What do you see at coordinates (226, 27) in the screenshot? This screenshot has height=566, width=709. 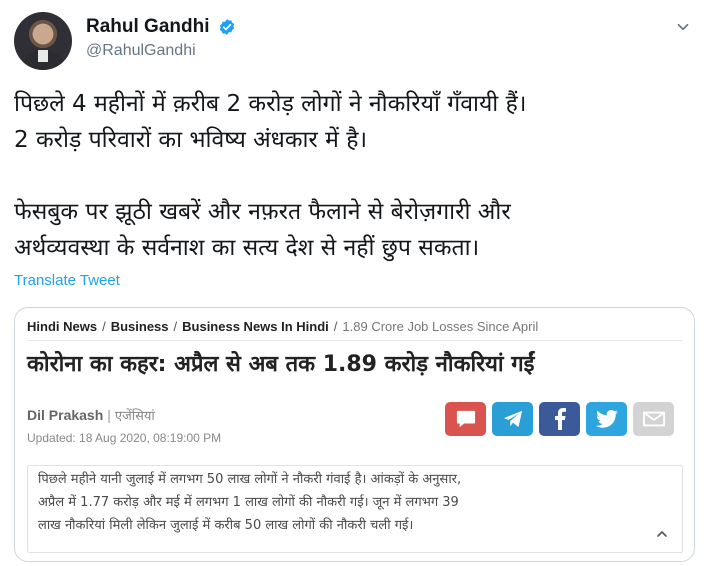 I see `verified-badge-icon` at bounding box center [226, 27].